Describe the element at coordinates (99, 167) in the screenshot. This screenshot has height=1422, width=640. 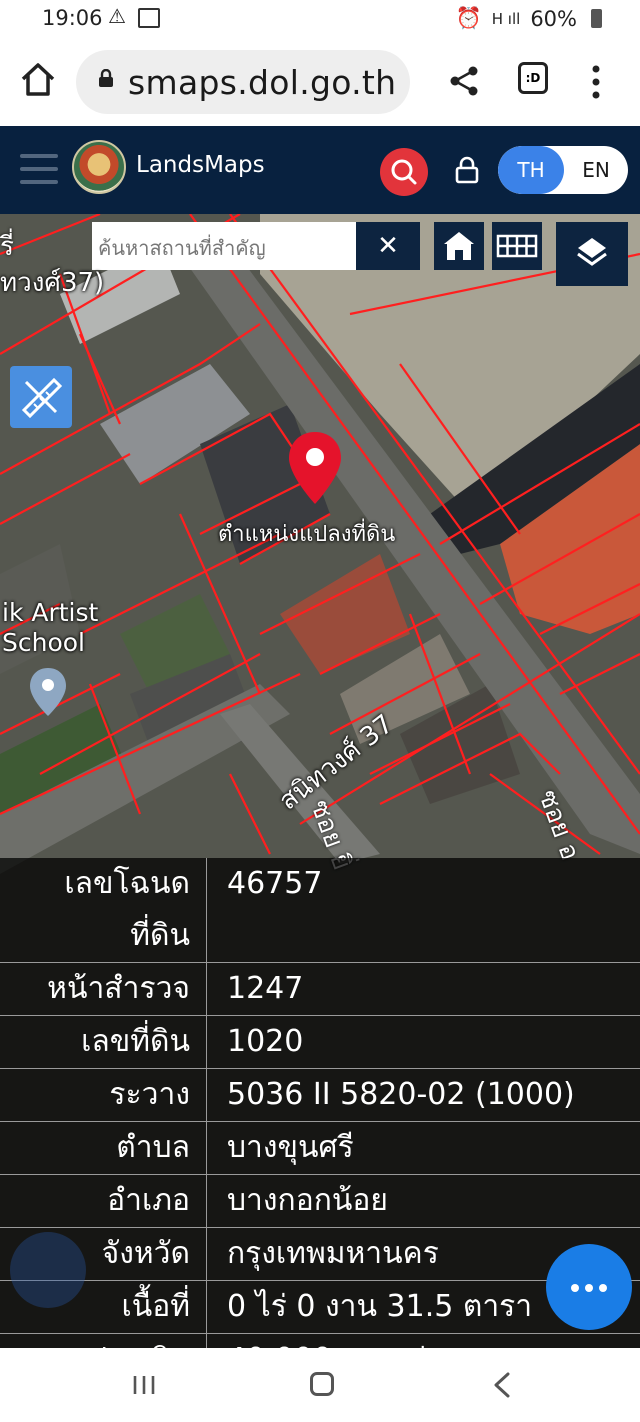
I see `dol-logo` at that location.